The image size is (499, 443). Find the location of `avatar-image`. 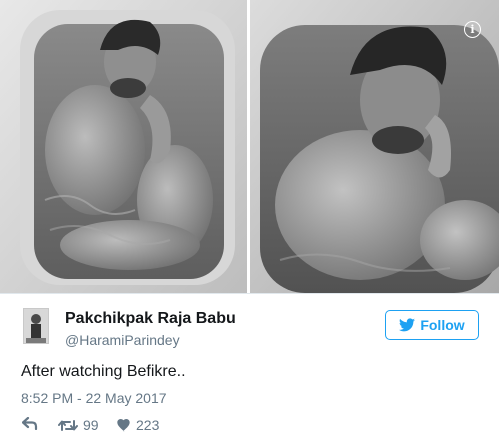

avatar-image is located at coordinates (36, 326).